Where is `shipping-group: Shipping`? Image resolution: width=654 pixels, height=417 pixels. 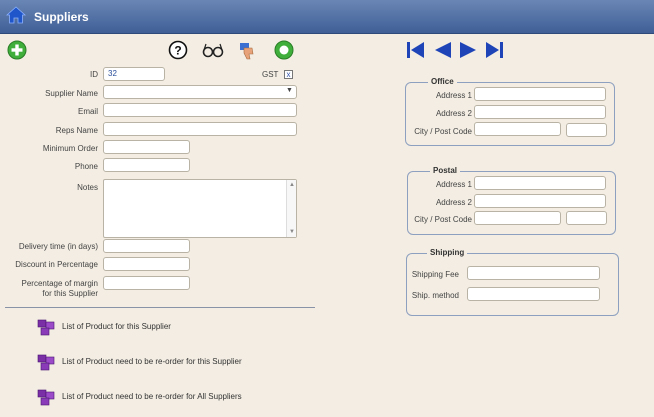 shipping-group: Shipping is located at coordinates (512, 282).